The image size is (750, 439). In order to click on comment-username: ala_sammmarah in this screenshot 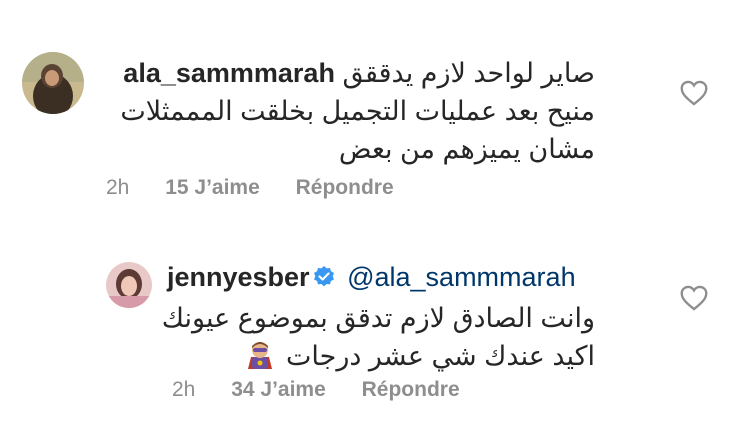, I will do `click(229, 73)`.